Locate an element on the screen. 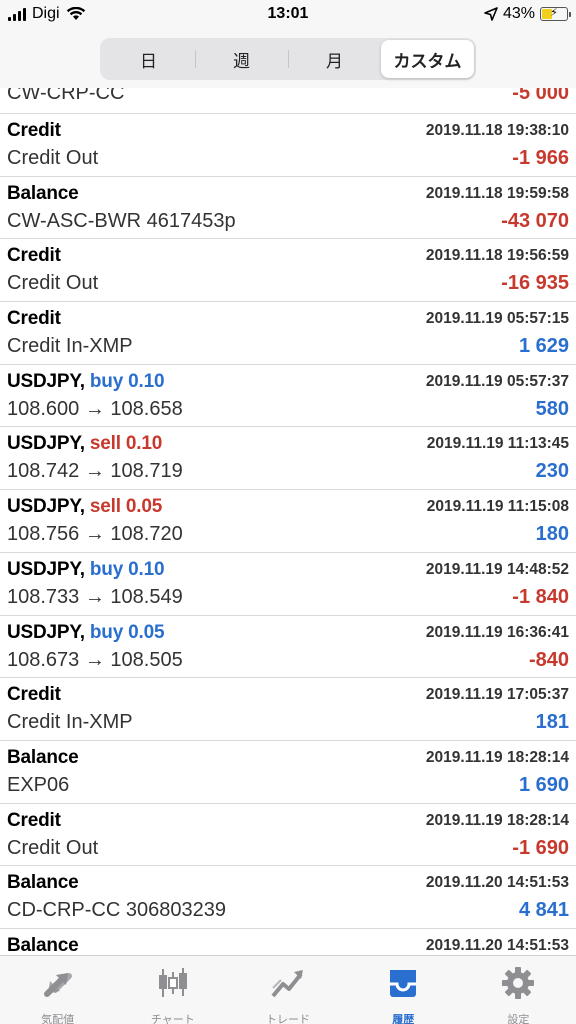  row-amount: 1 690 is located at coordinates (543, 784).